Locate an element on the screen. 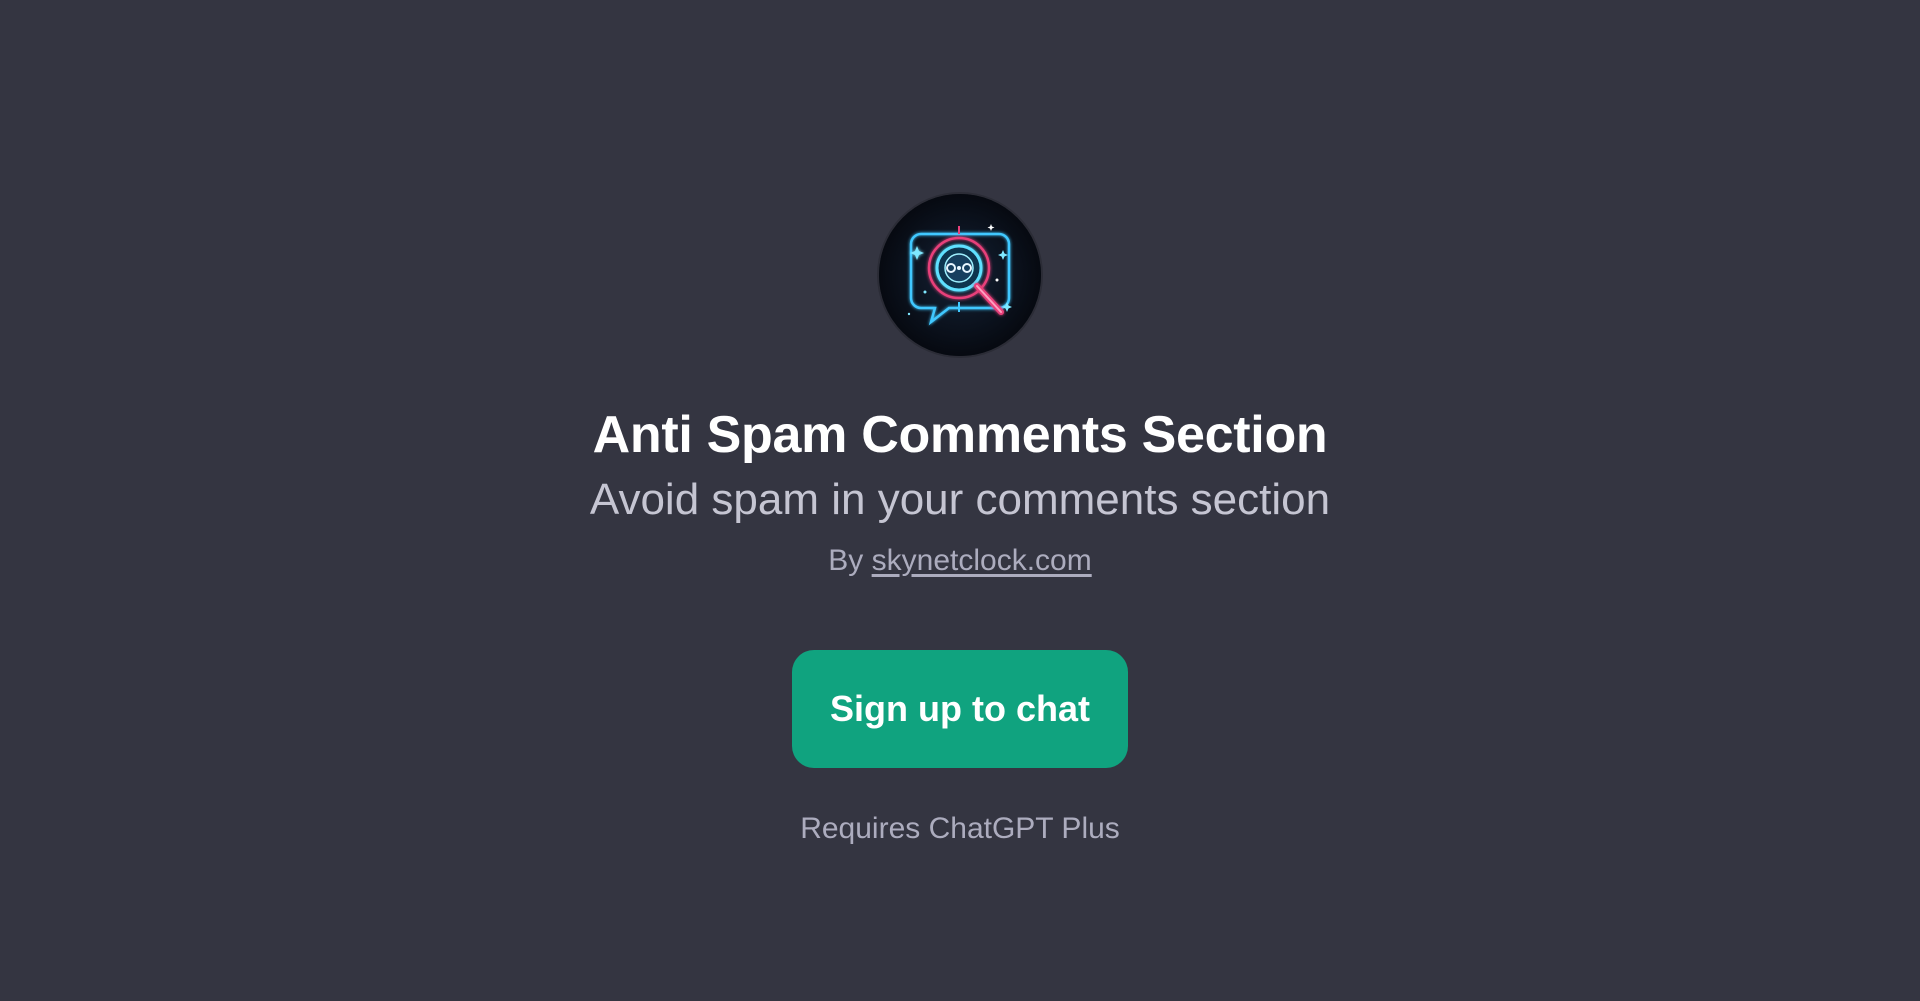 This screenshot has width=1920, height=1001. requires-plus-note: Requires ChatGPT Plus is located at coordinates (960, 828).